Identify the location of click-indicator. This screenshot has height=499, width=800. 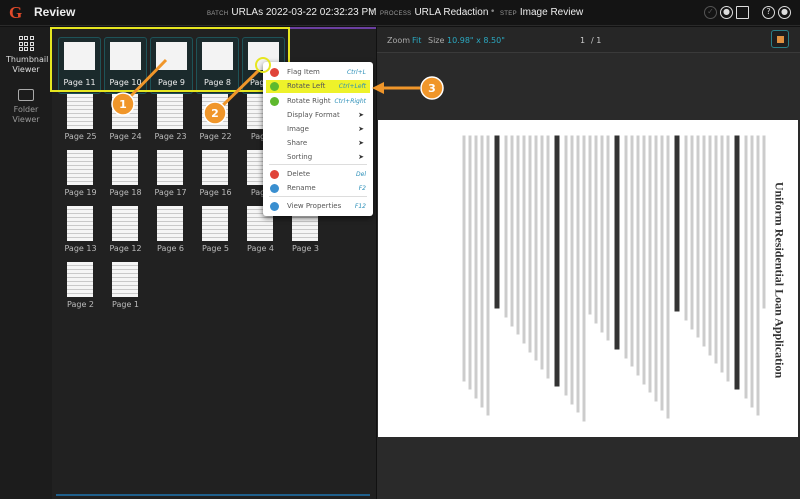
(263, 65).